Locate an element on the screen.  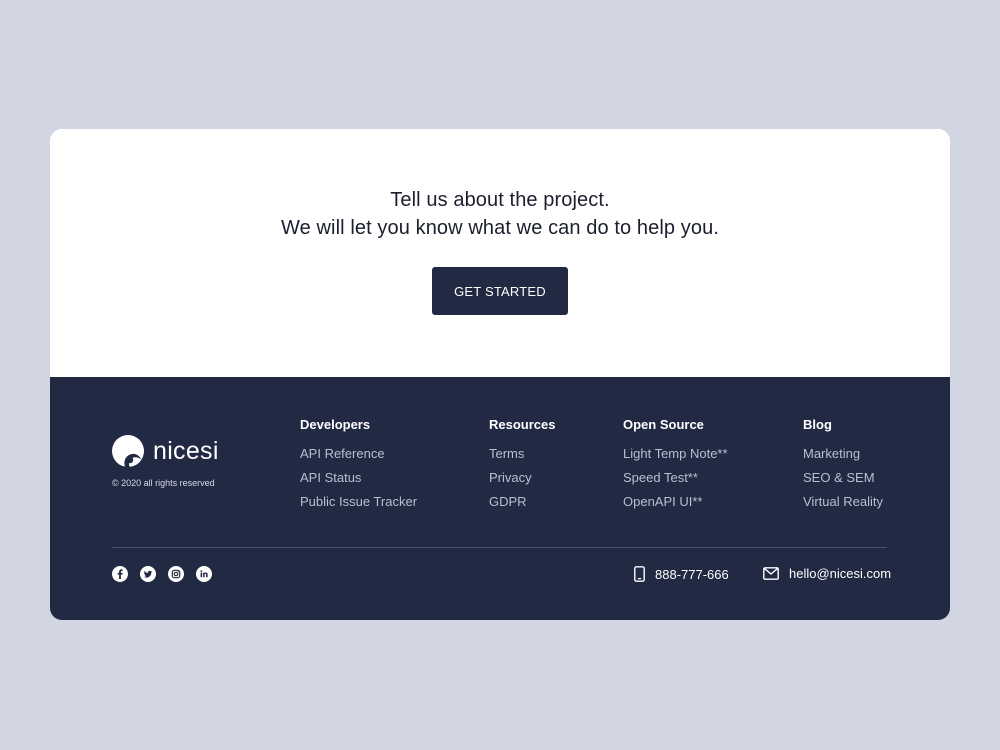
footer-link-api-status: API Status is located at coordinates (358, 478).